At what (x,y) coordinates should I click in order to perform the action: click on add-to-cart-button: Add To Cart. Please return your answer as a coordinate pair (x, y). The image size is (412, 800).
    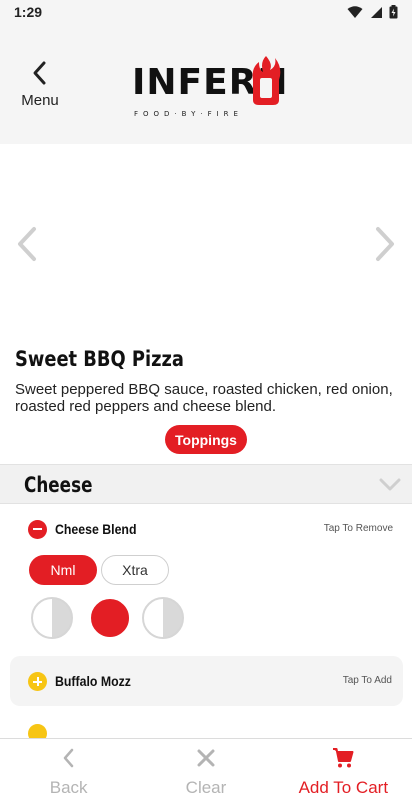
    Looking at the image, I should click on (343, 769).